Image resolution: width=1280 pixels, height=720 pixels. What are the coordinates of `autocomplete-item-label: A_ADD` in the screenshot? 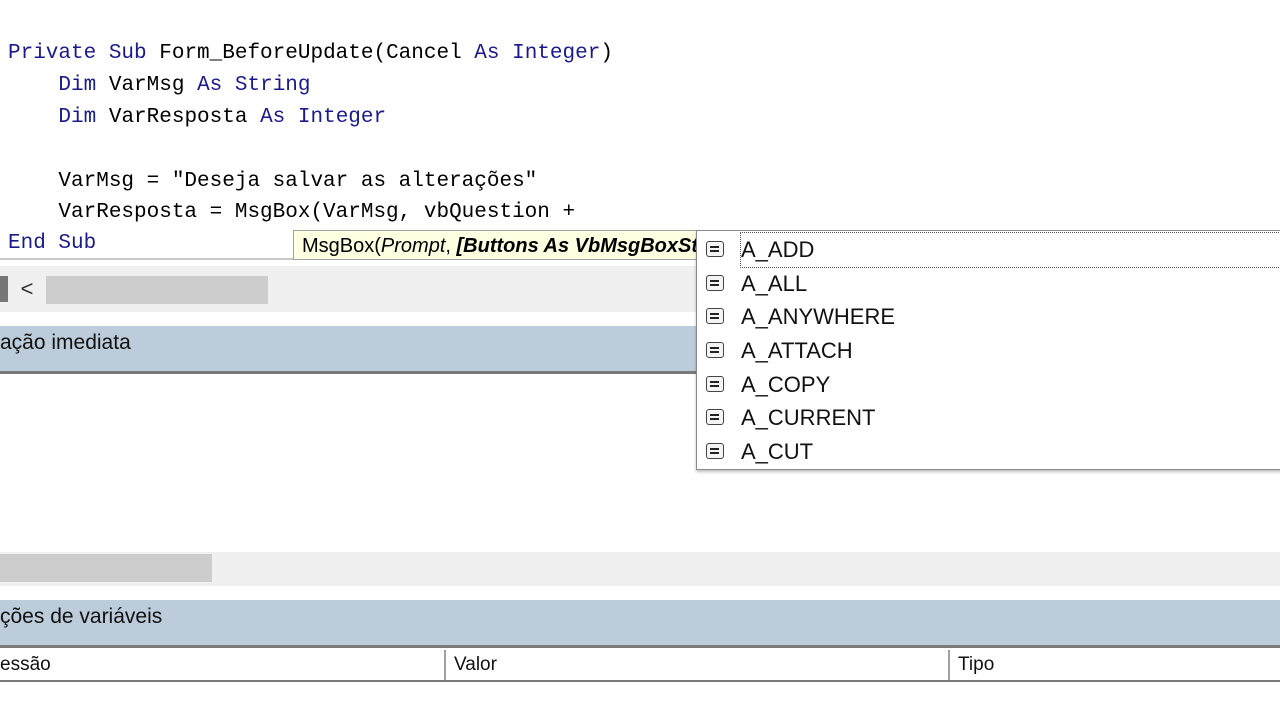 It's located at (1009, 250).